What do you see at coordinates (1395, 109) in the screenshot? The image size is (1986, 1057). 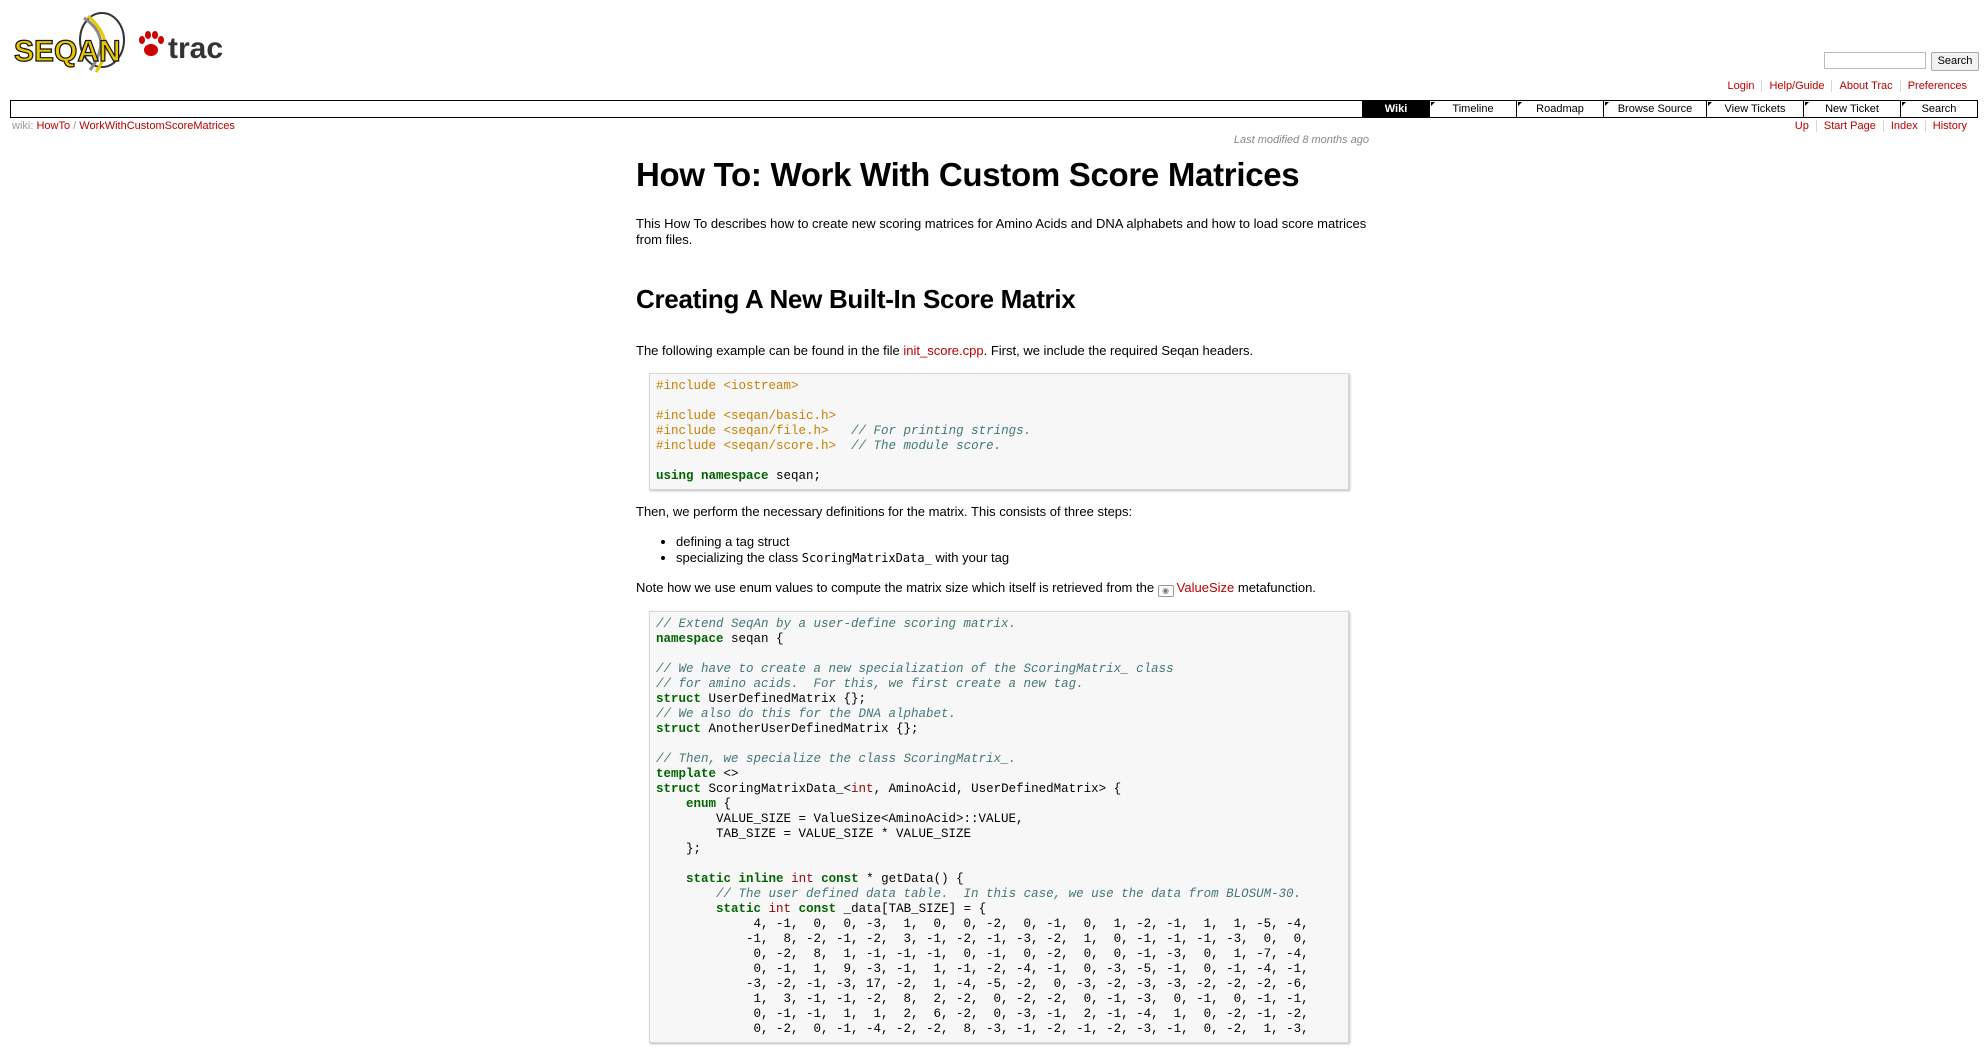 I see `nav-tab-wiki: Wiki` at bounding box center [1395, 109].